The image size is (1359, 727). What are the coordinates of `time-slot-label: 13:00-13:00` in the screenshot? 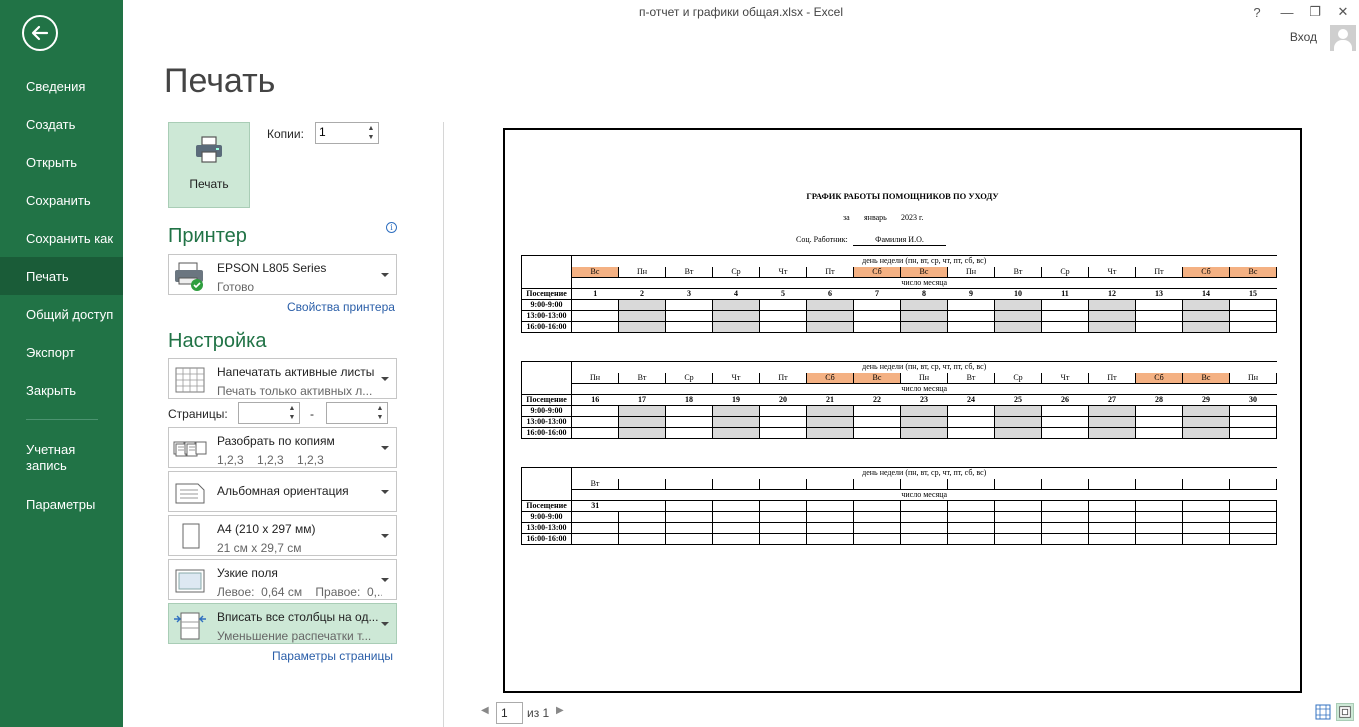 It's located at (546, 422).